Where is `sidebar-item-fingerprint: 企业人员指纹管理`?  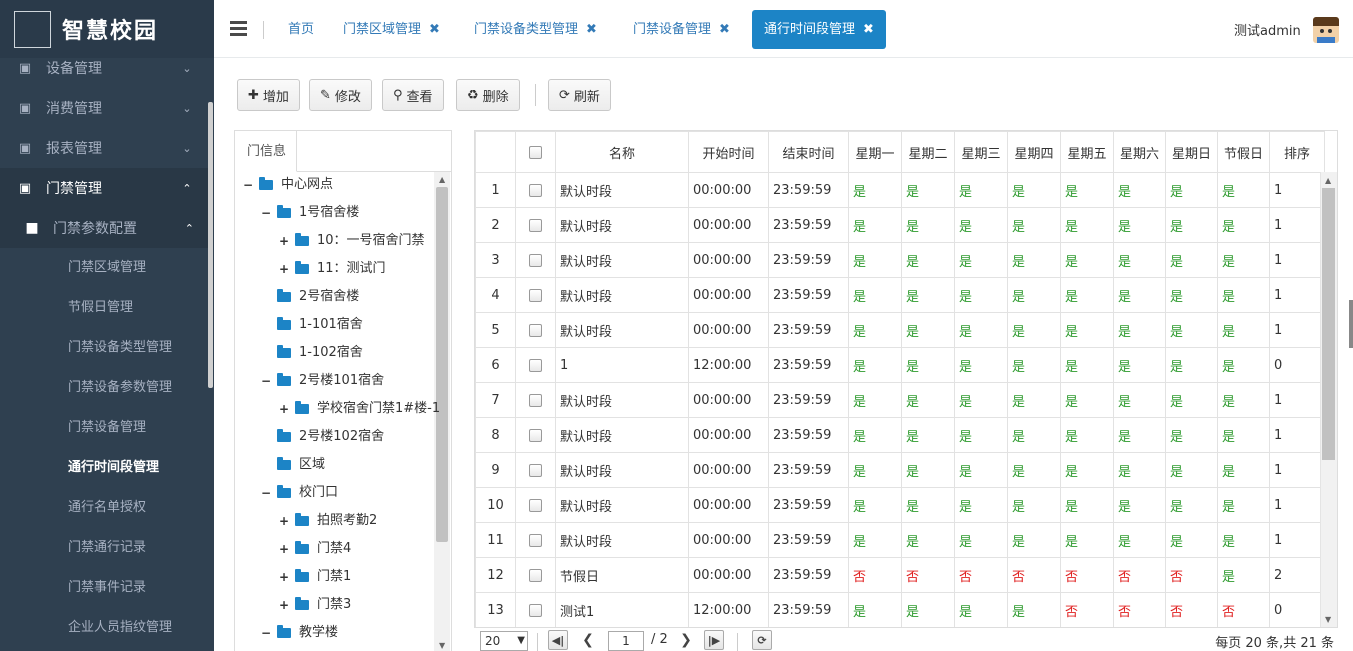 sidebar-item-fingerprint: 企业人员指纹管理 is located at coordinates (120, 628).